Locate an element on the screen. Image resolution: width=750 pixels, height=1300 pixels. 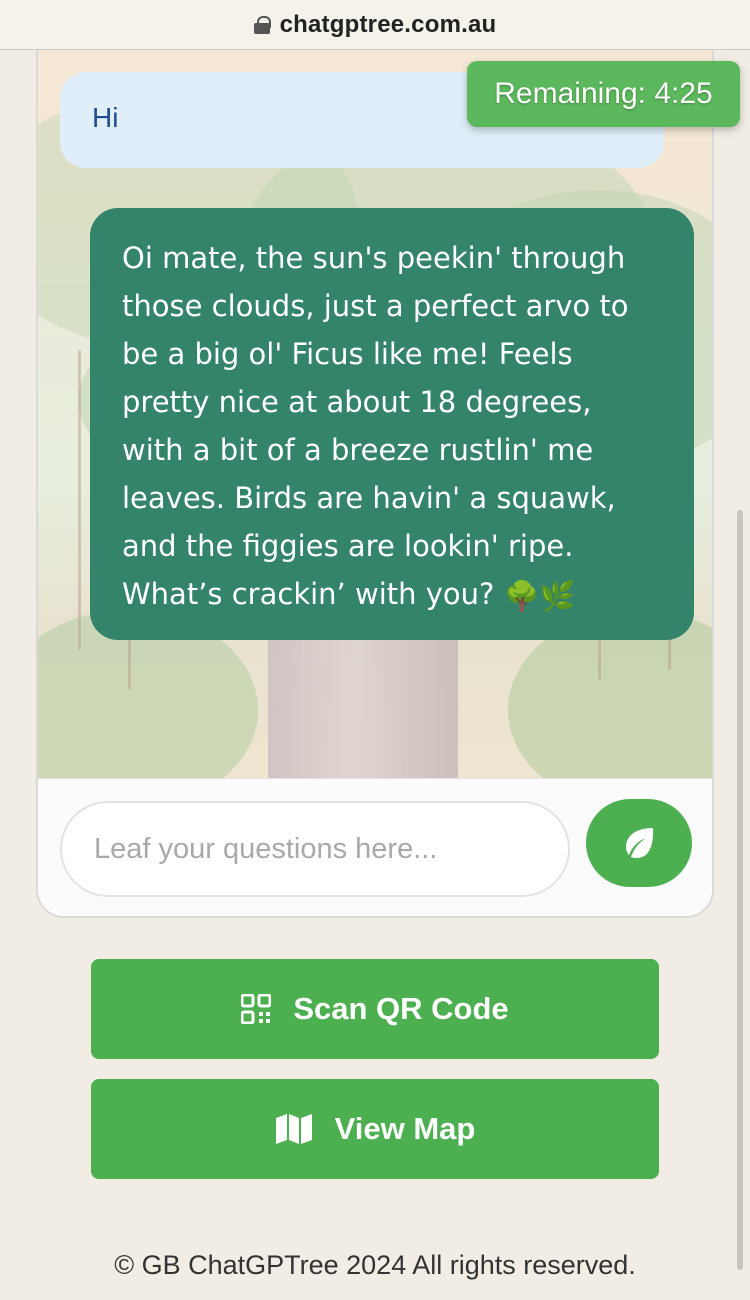
leaf-send-icon is located at coordinates (640, 843).